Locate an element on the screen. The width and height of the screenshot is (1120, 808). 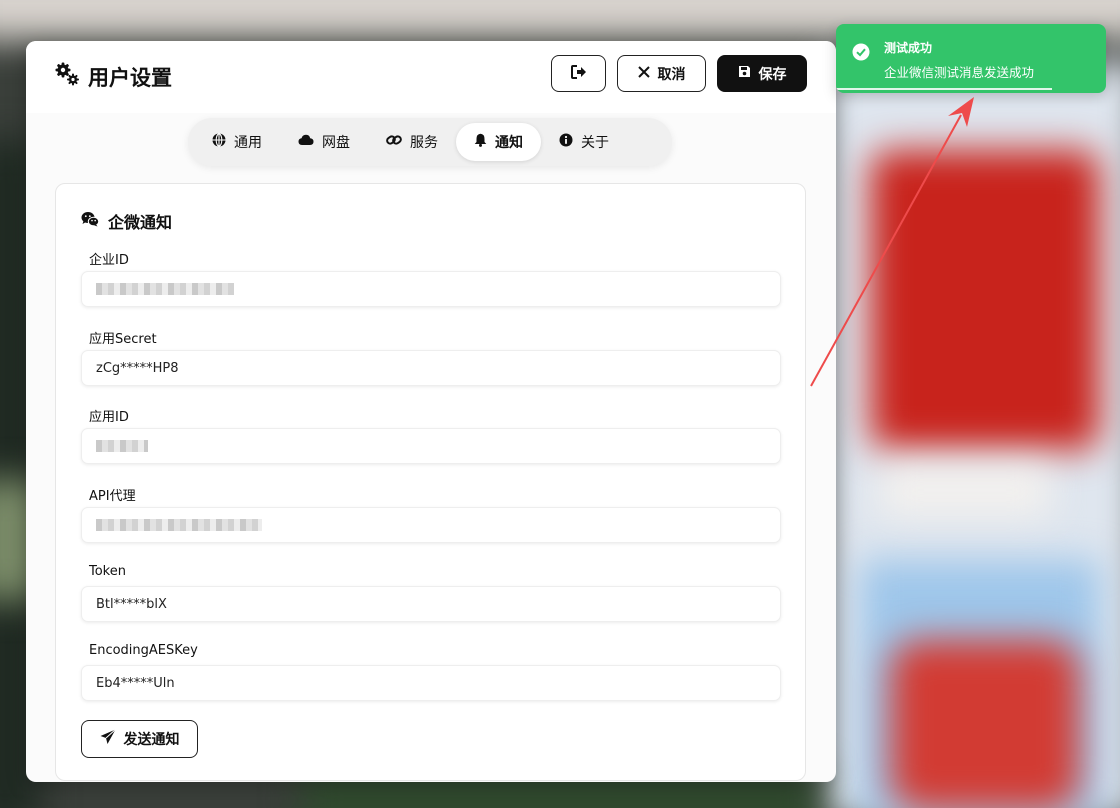
logout-button is located at coordinates (578, 73).